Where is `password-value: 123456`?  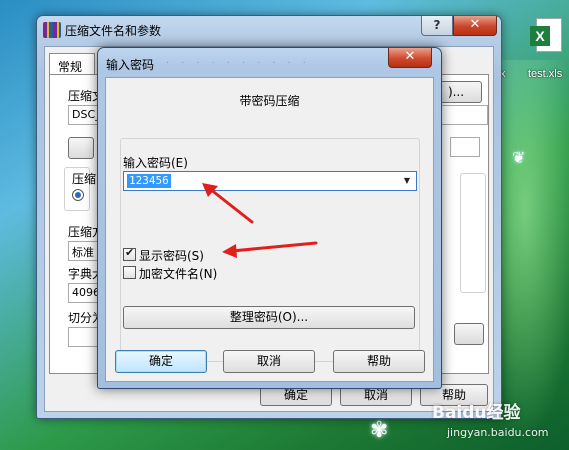
password-value: 123456 is located at coordinates (149, 181).